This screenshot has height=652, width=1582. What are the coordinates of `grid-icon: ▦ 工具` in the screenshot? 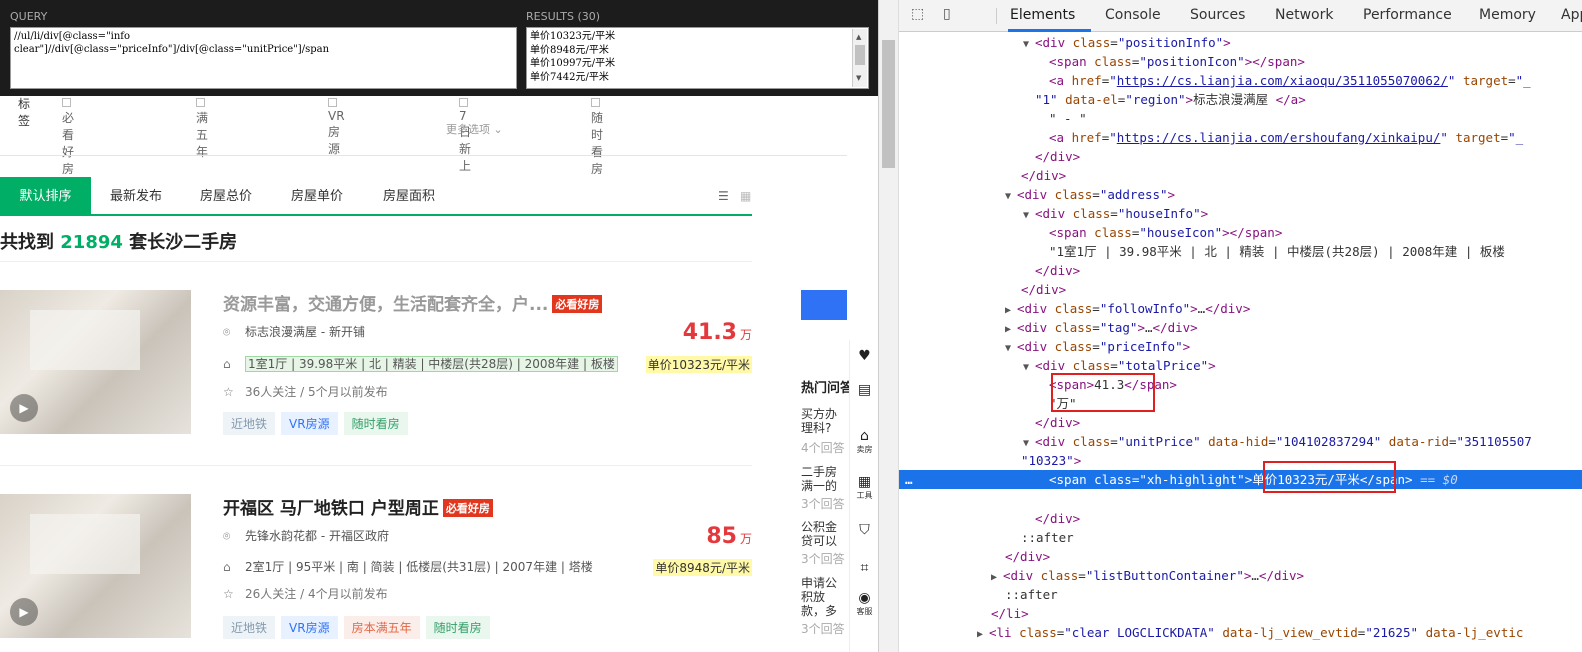 It's located at (864, 487).